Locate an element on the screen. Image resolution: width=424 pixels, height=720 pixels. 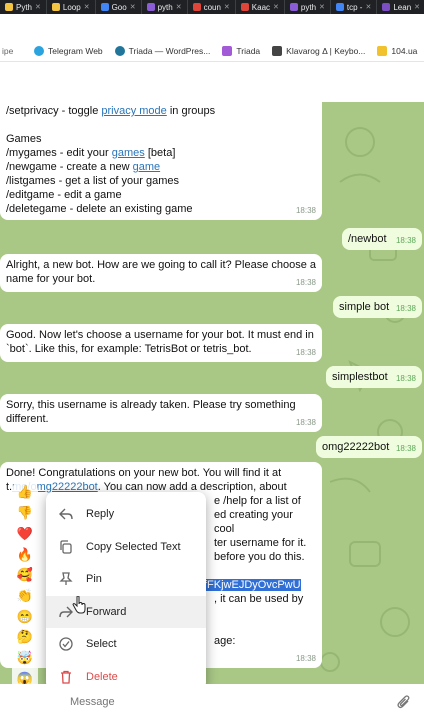
menu-item-copy-selected: Copy Selected Text is located at coordinates (126, 547).